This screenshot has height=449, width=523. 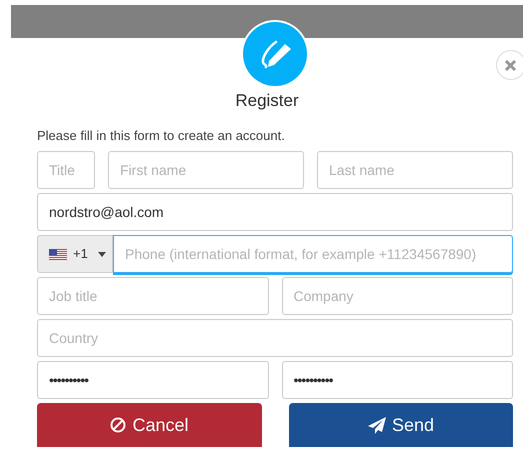 I want to click on intro-text: Please fill in this form to create an account., so click(x=161, y=135).